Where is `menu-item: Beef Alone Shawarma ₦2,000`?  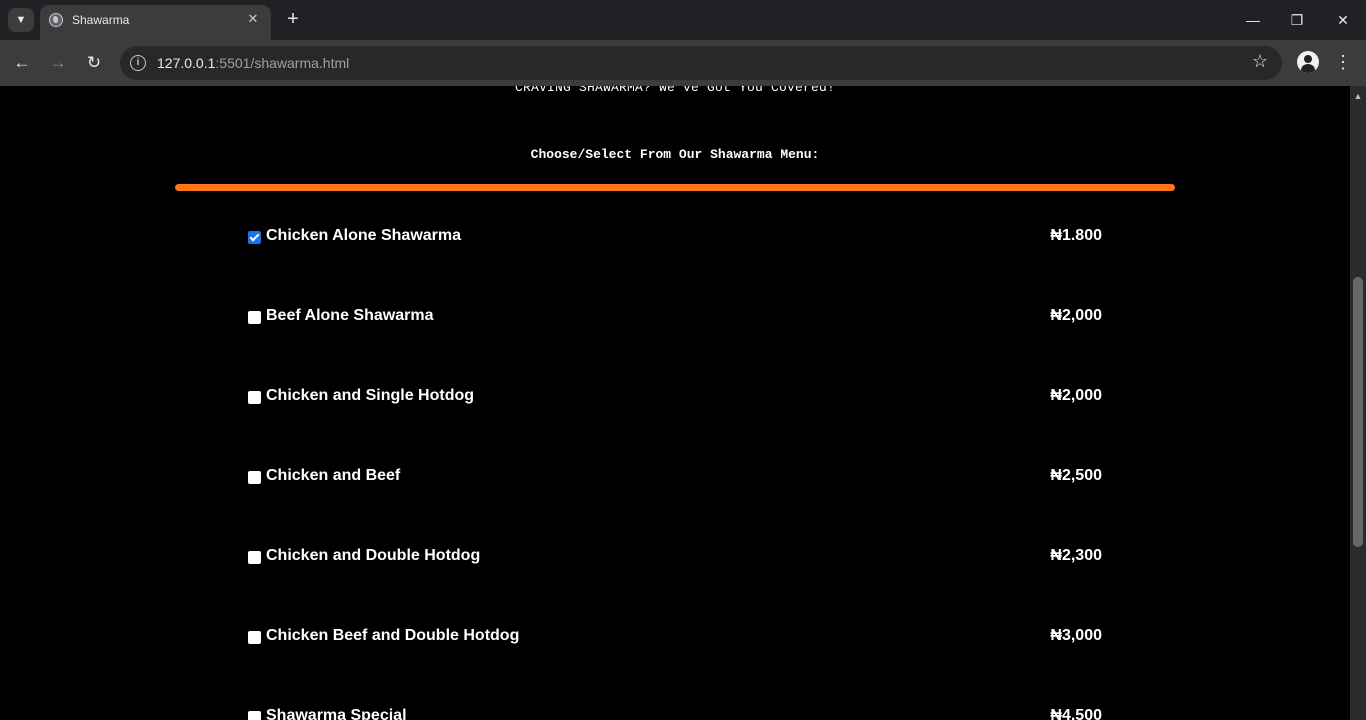 menu-item: Beef Alone Shawarma ₦2,000 is located at coordinates (675, 319).